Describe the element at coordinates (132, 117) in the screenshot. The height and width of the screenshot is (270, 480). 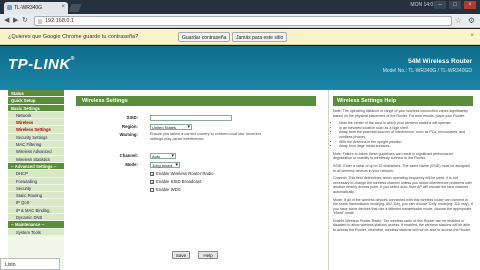
I see `ssid-label: SSID:` at that location.